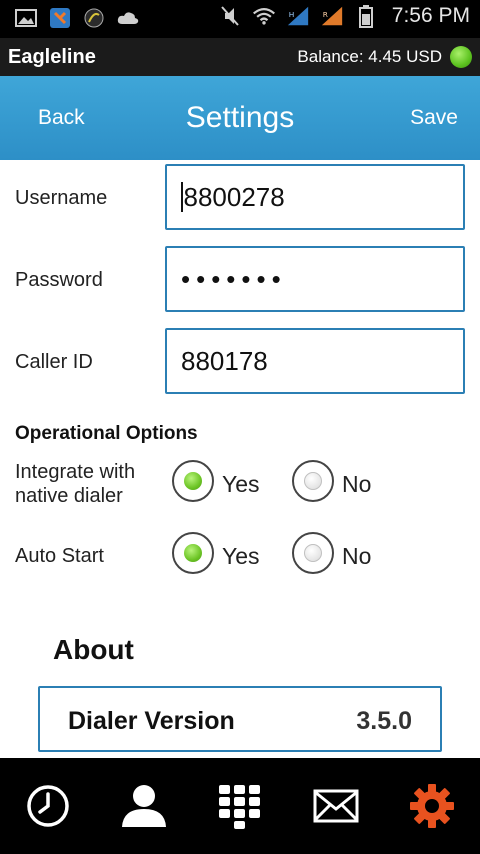  What do you see at coordinates (52, 57) in the screenshot?
I see `brand-name: Eagleline` at bounding box center [52, 57].